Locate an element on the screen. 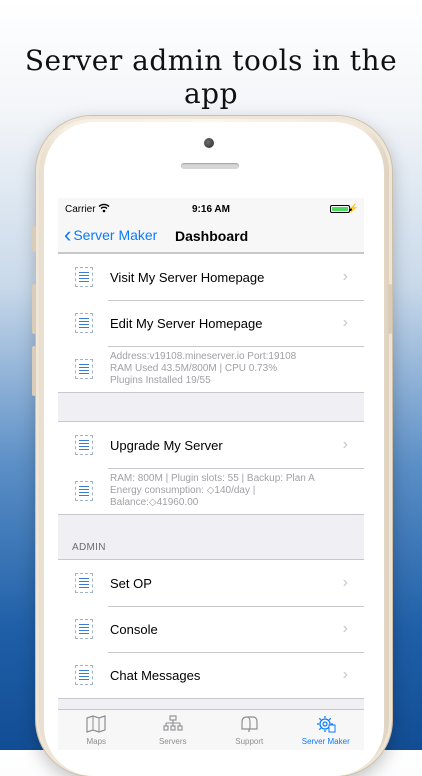 The height and width of the screenshot is (776, 422). camera-icon is located at coordinates (209, 143).